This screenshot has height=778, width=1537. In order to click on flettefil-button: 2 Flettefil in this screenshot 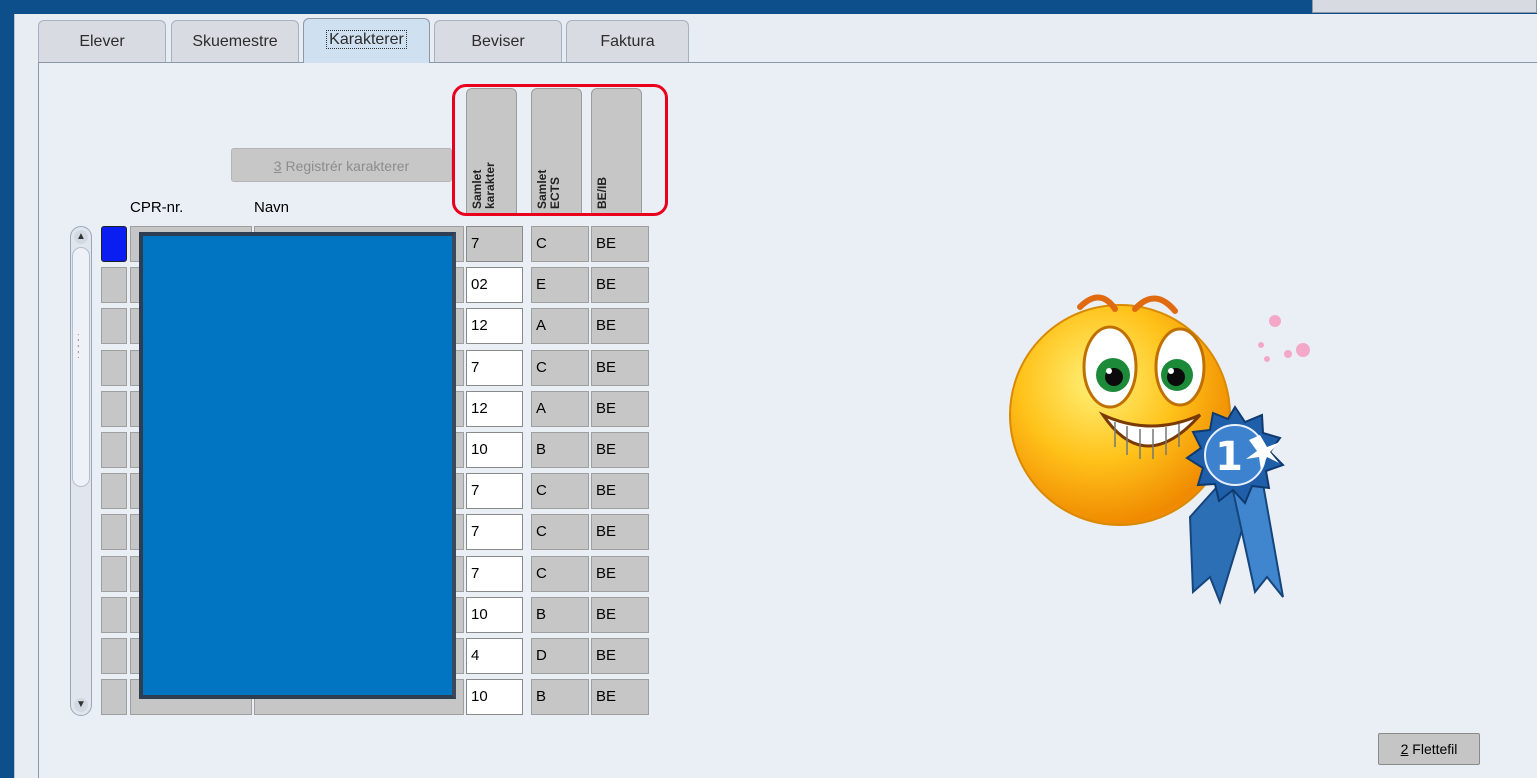, I will do `click(1429, 749)`.